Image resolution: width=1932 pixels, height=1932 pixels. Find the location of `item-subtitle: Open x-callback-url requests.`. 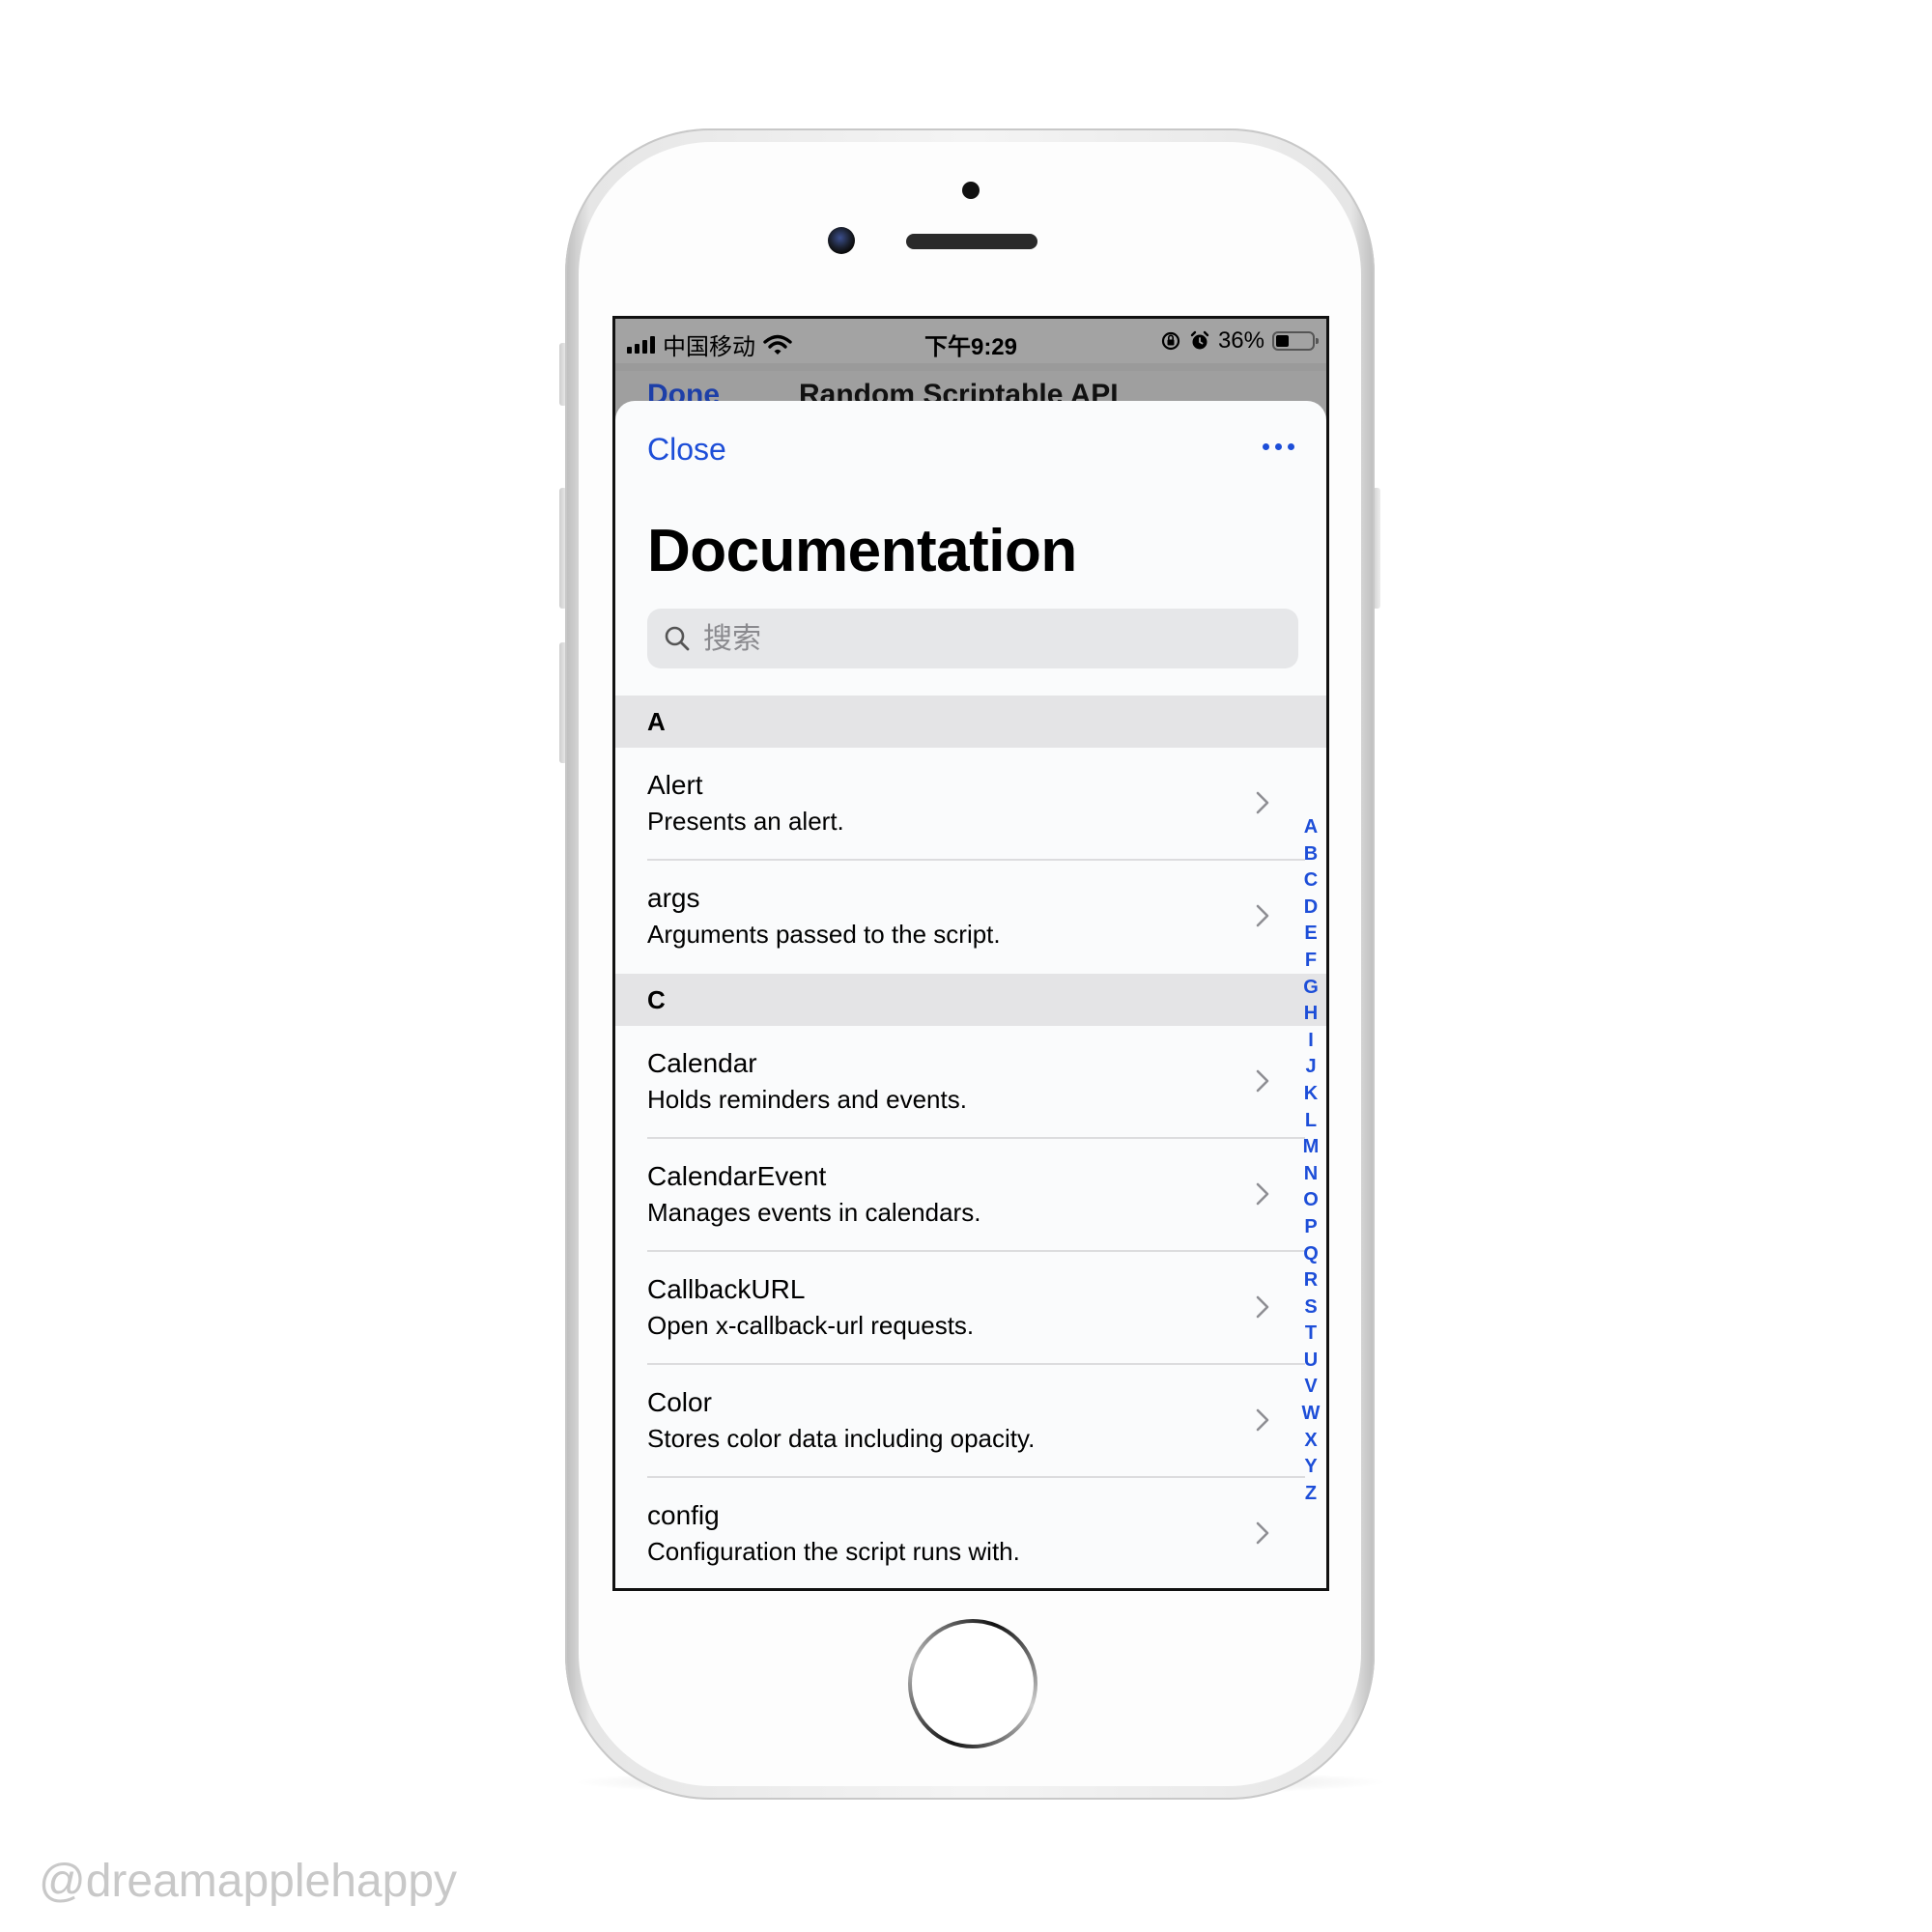

item-subtitle: Open x-callback-url requests. is located at coordinates (811, 1325).